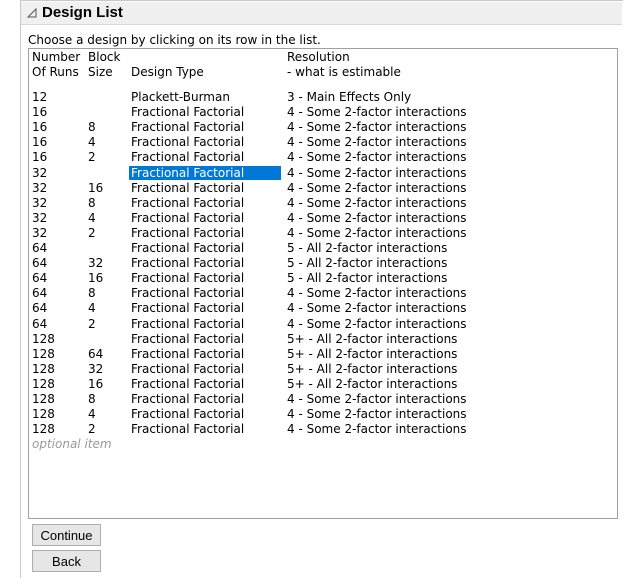  Describe the element at coordinates (318, 57) in the screenshot. I see `header-resolution-1: Resolution` at that location.